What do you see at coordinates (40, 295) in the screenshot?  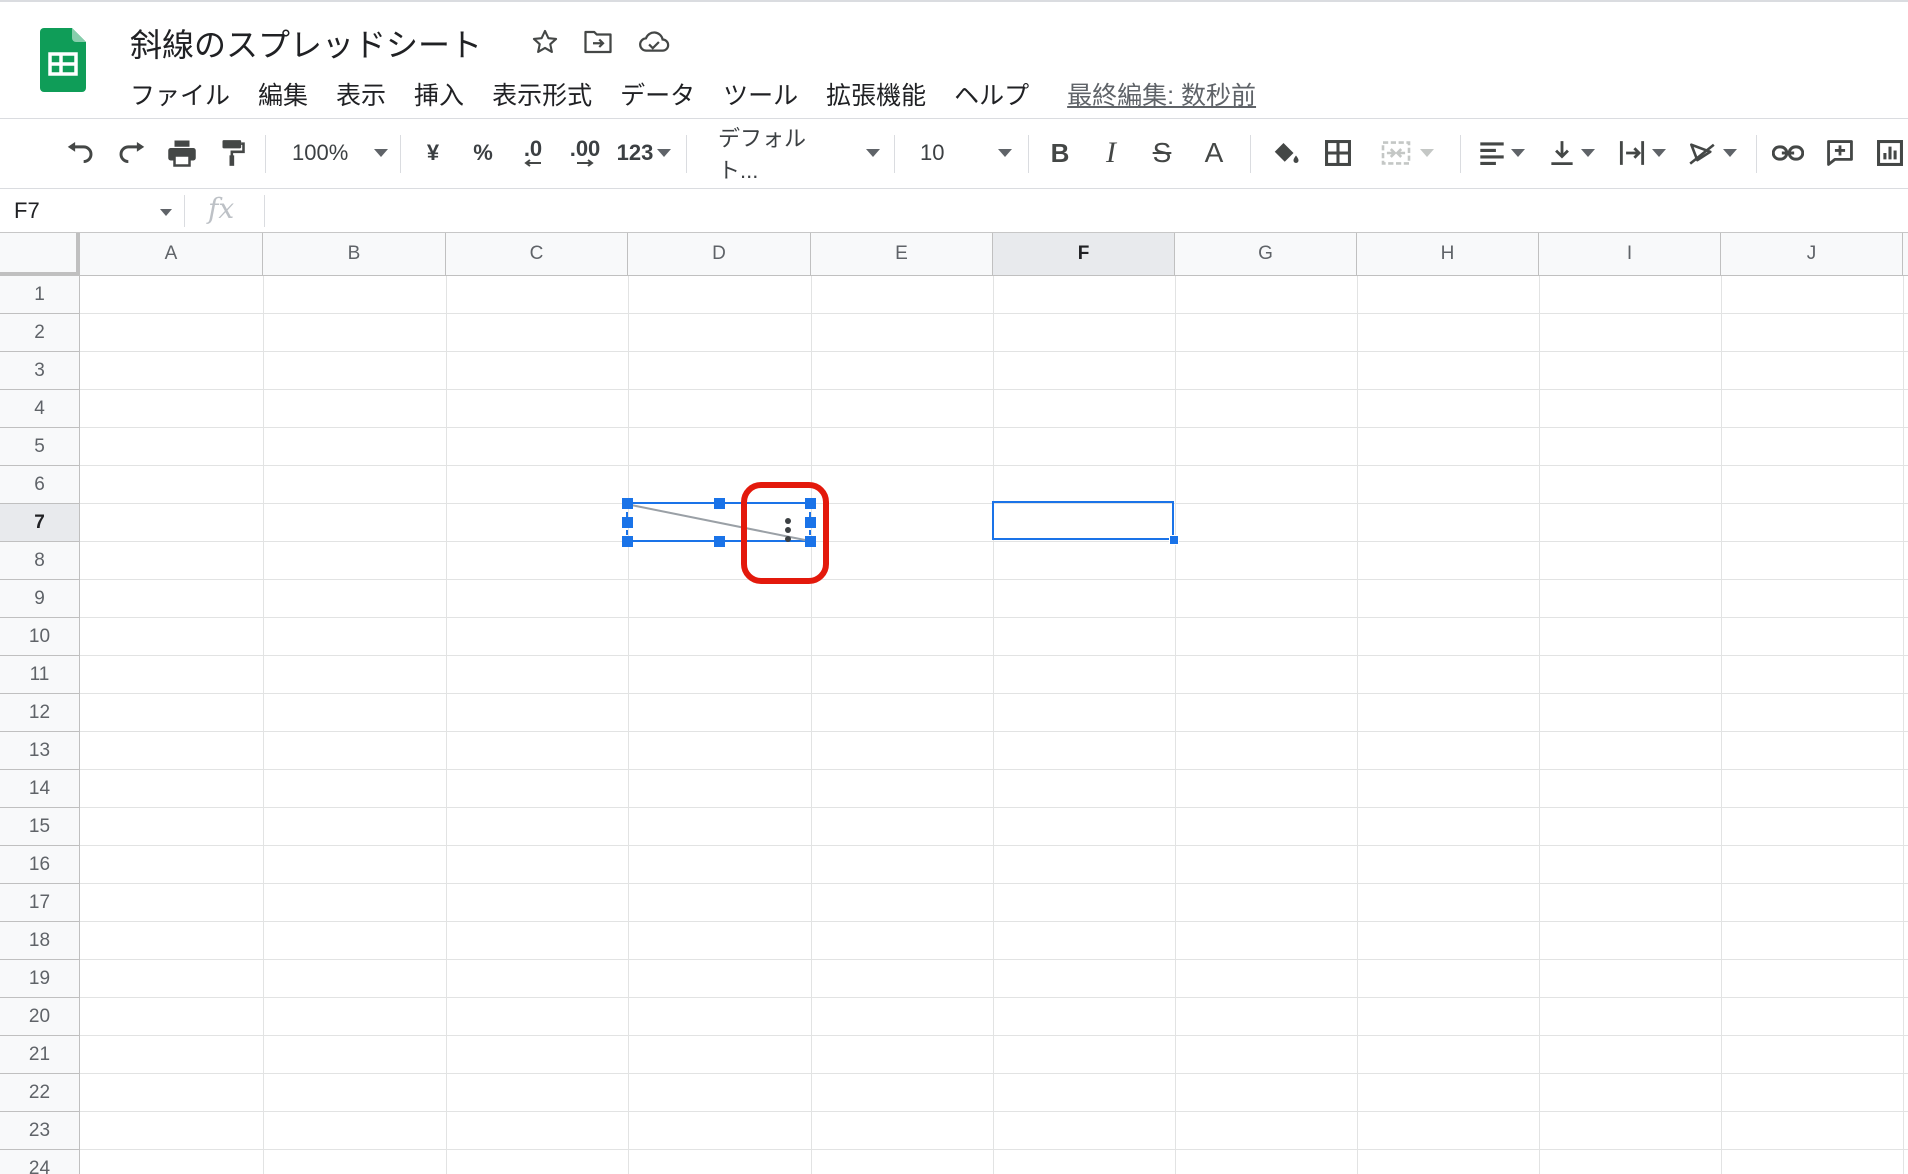 I see `row-header-1: 1` at bounding box center [40, 295].